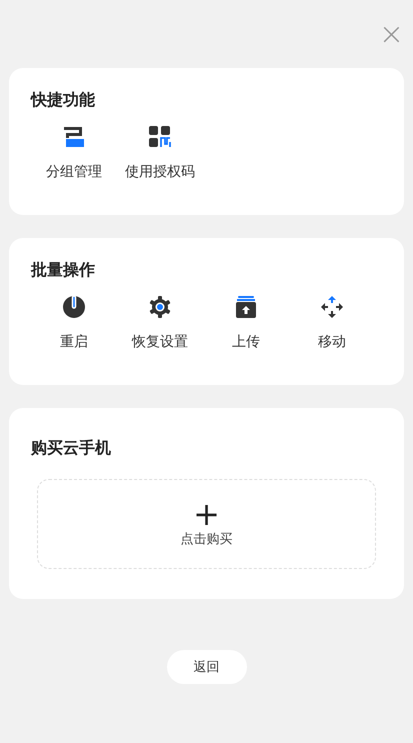 The image size is (413, 743). What do you see at coordinates (160, 137) in the screenshot?
I see `qr-code-icon` at bounding box center [160, 137].